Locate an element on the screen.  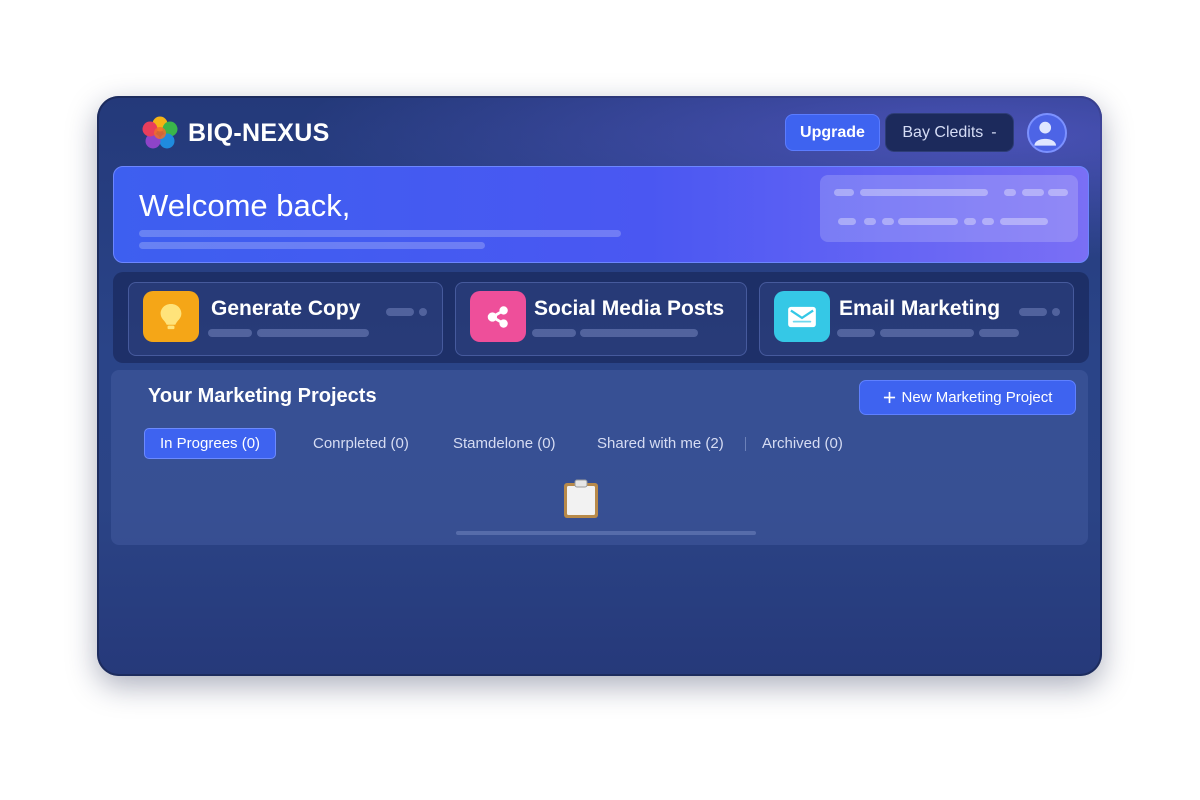
tab-label: Conrpleted (0) is located at coordinates (361, 443).